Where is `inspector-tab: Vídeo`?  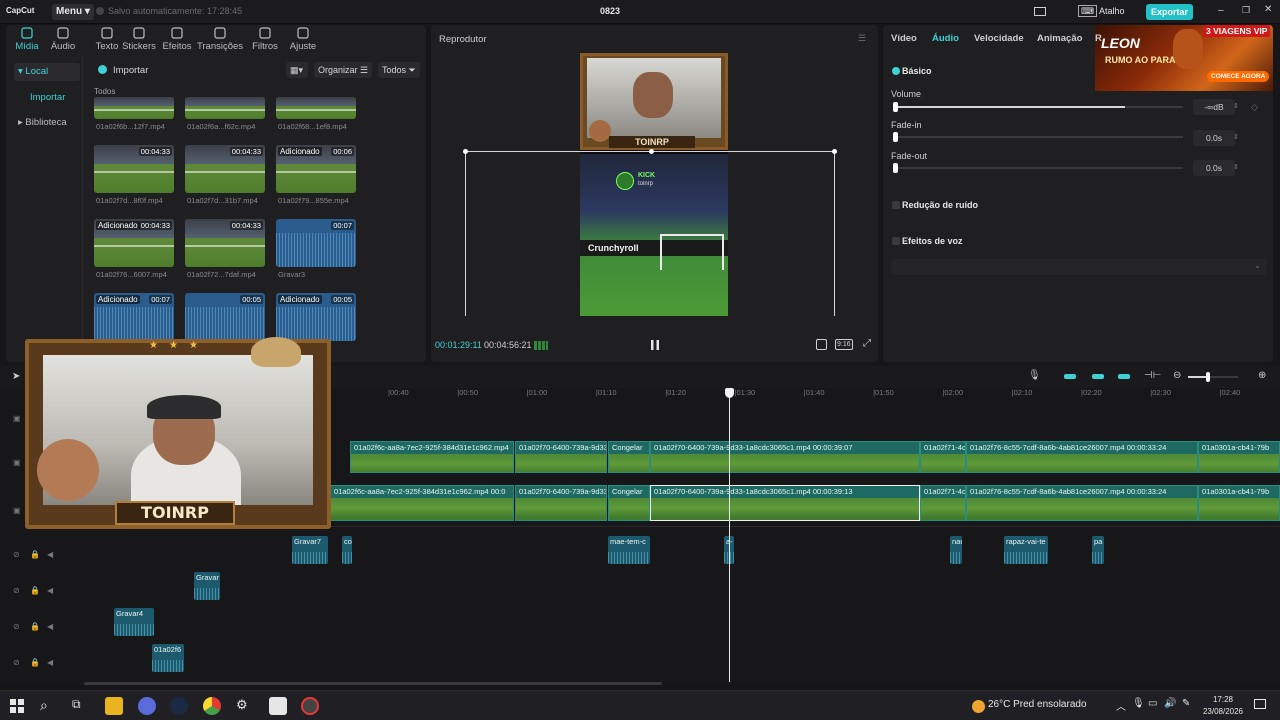 inspector-tab: Vídeo is located at coordinates (904, 38).